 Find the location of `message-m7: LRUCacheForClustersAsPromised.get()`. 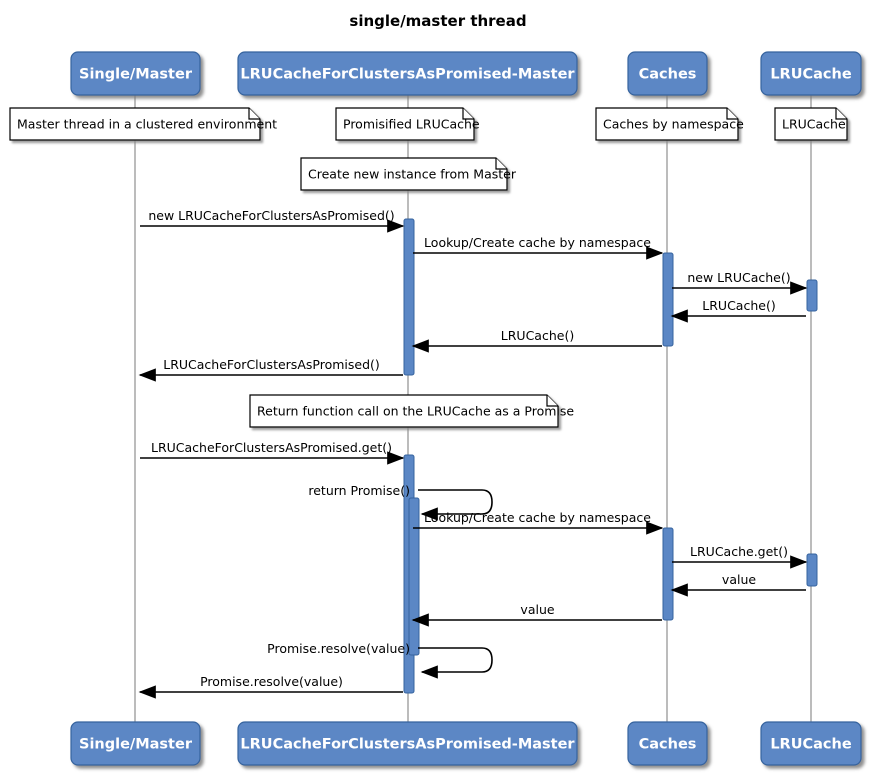

message-m7: LRUCacheForClustersAsPromised.get() is located at coordinates (272, 452).